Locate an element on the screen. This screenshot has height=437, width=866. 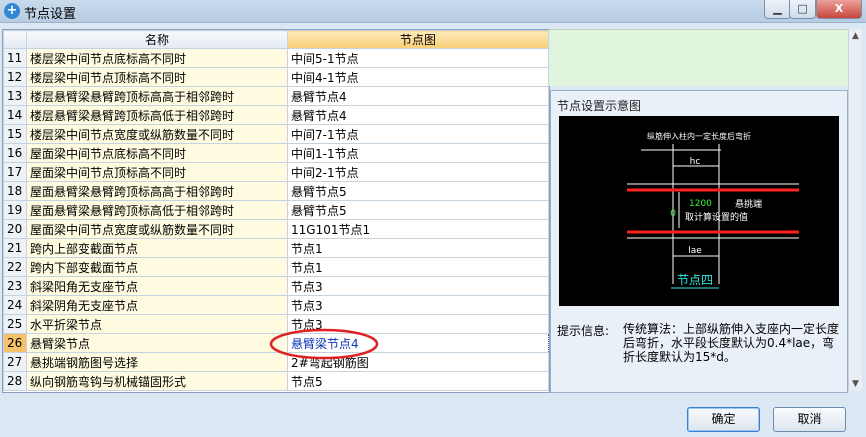
row-number: 15 is located at coordinates (15, 134).